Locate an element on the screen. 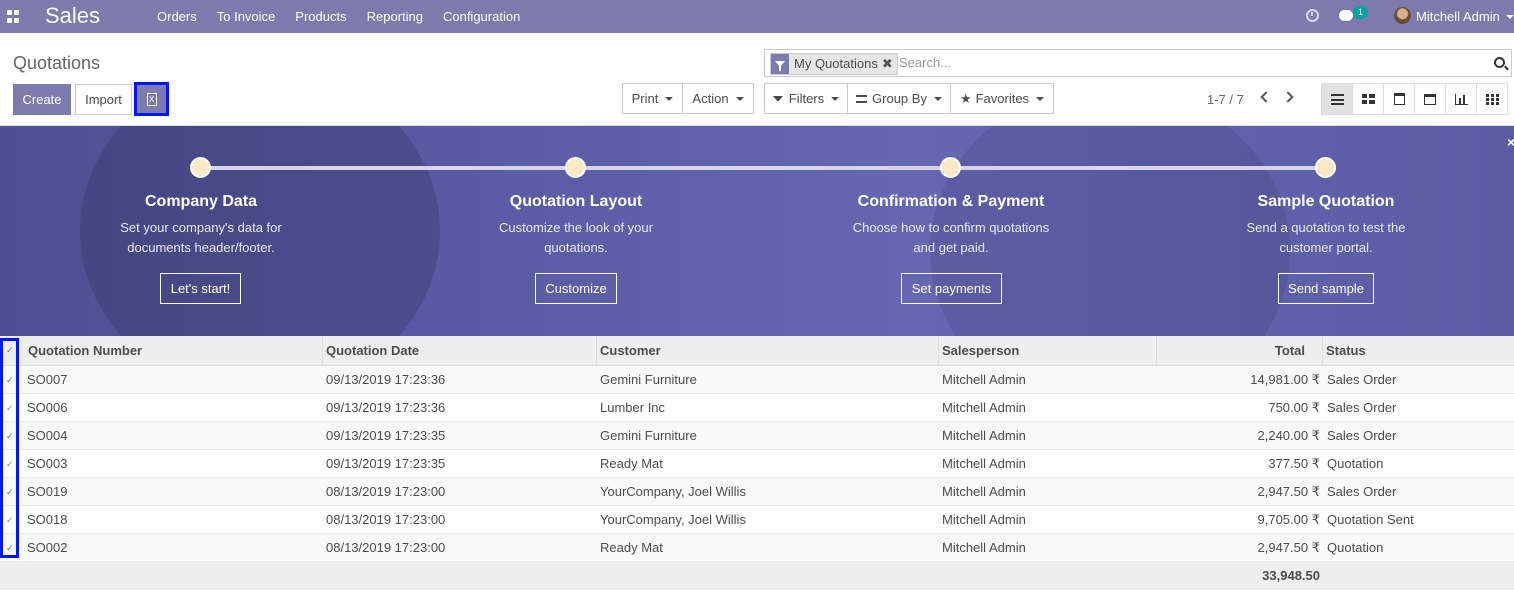 The height and width of the screenshot is (606, 1514). set-payments-button: Set payments is located at coordinates (951, 288).